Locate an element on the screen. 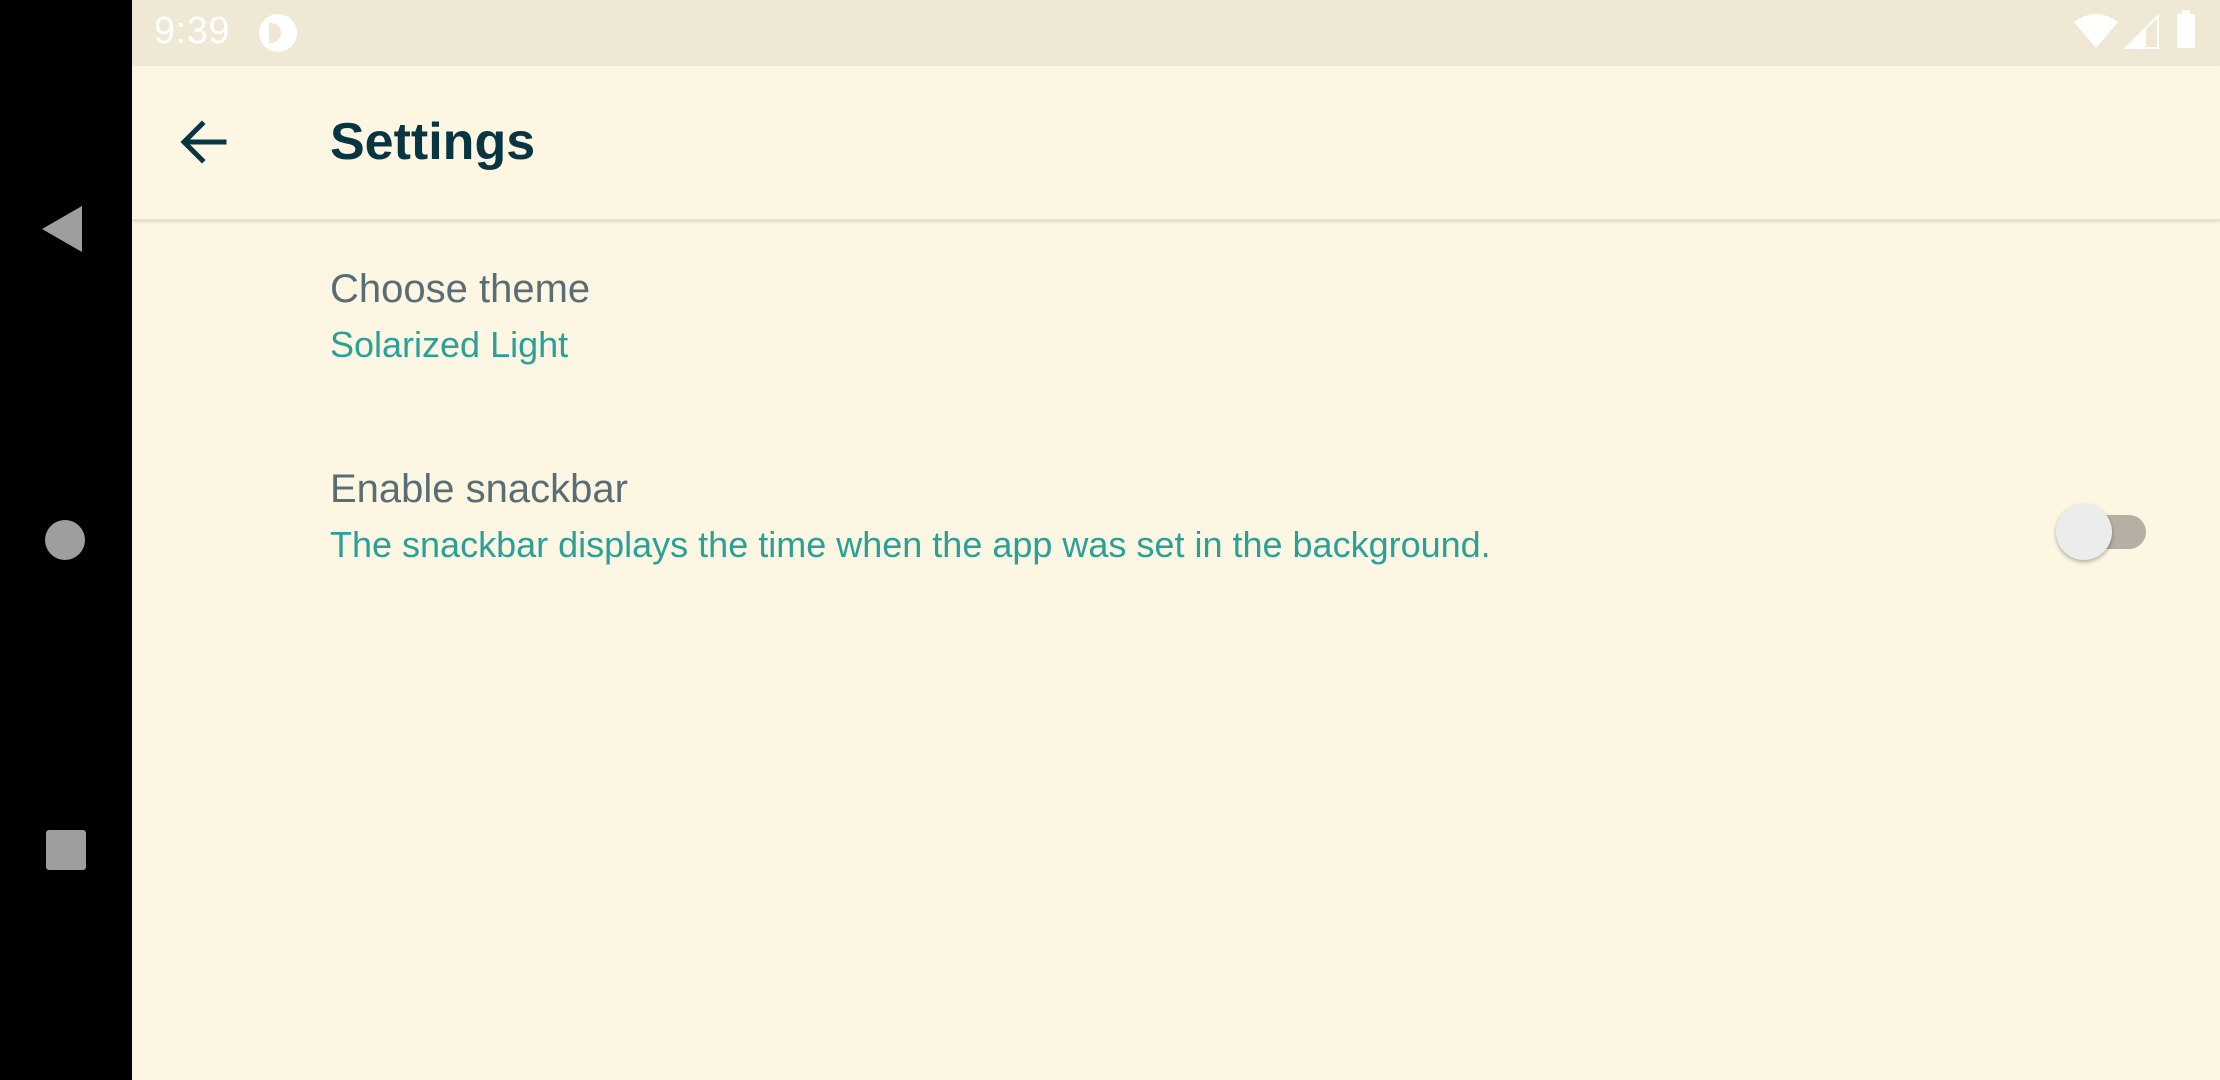 The width and height of the screenshot is (2220, 1080). system-back-icon is located at coordinates (62, 229).